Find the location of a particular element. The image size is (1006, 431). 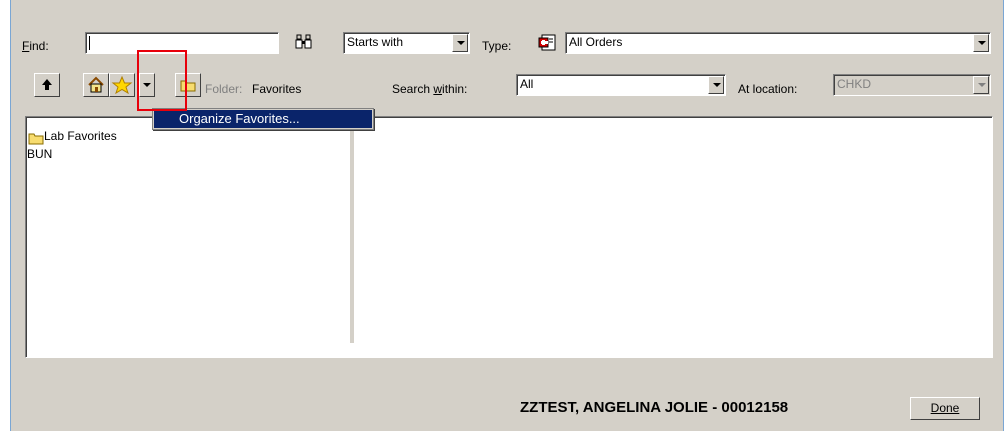

find-label-text: ind: is located at coordinates (39, 46).